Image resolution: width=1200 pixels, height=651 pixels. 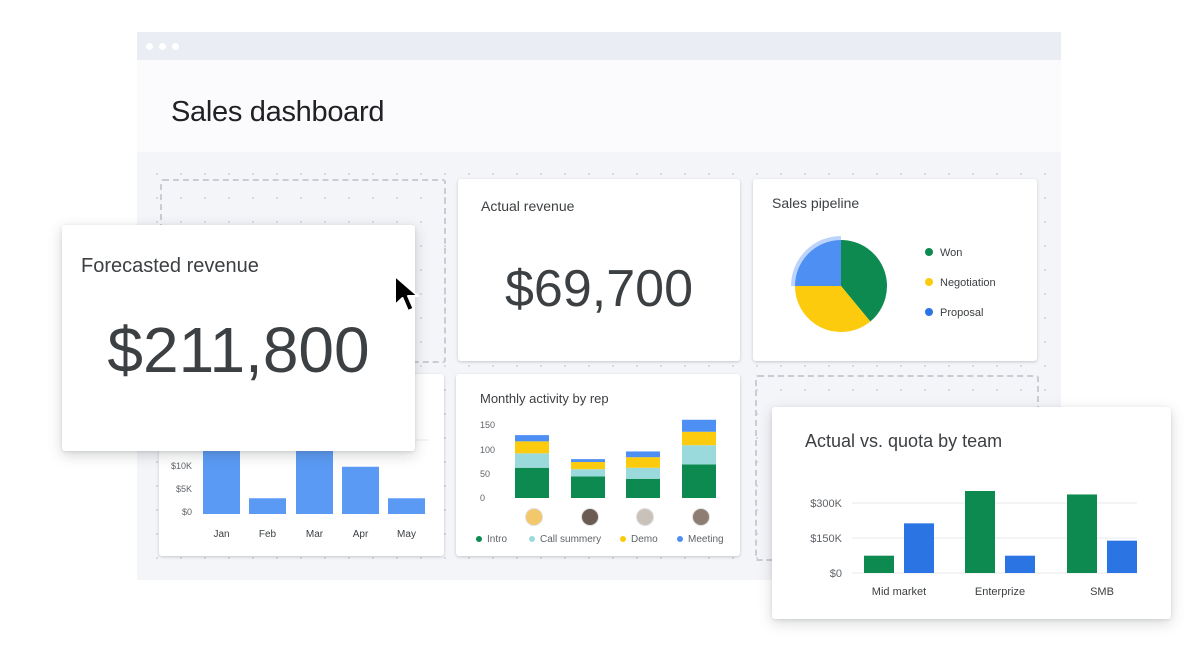 I want to click on forecasted-revenue-value: $211,800, so click(x=238, y=350).